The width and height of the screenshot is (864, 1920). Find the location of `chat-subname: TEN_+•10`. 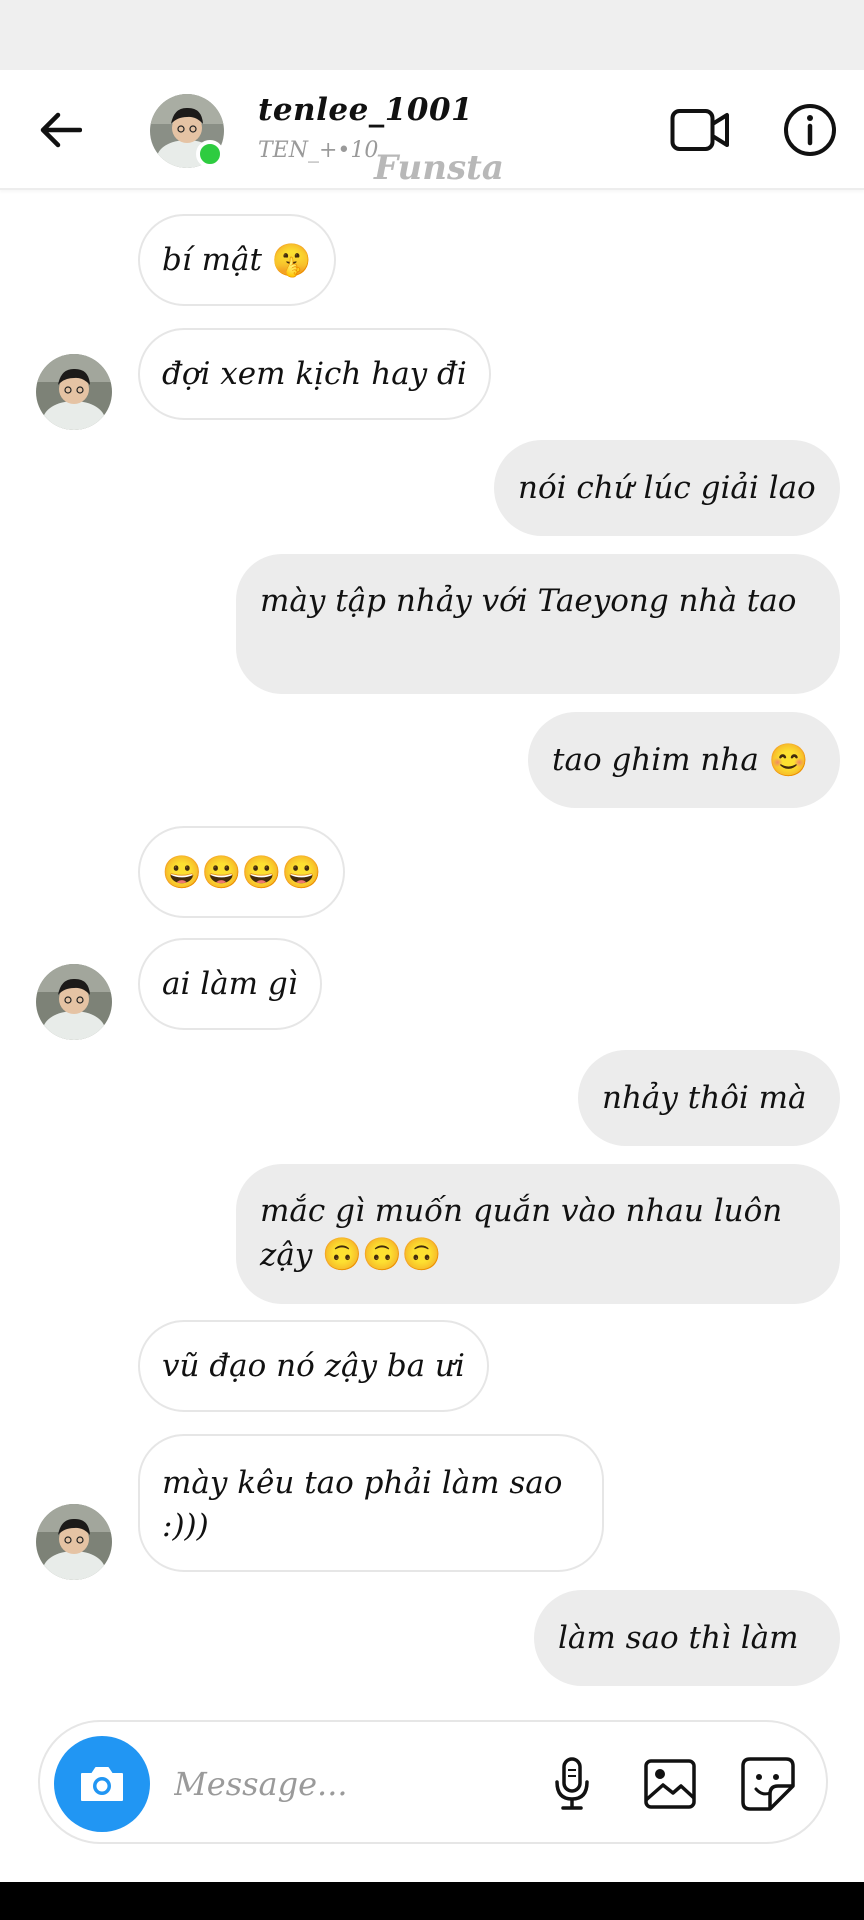

chat-subname: TEN_+•10 is located at coordinates (318, 150).